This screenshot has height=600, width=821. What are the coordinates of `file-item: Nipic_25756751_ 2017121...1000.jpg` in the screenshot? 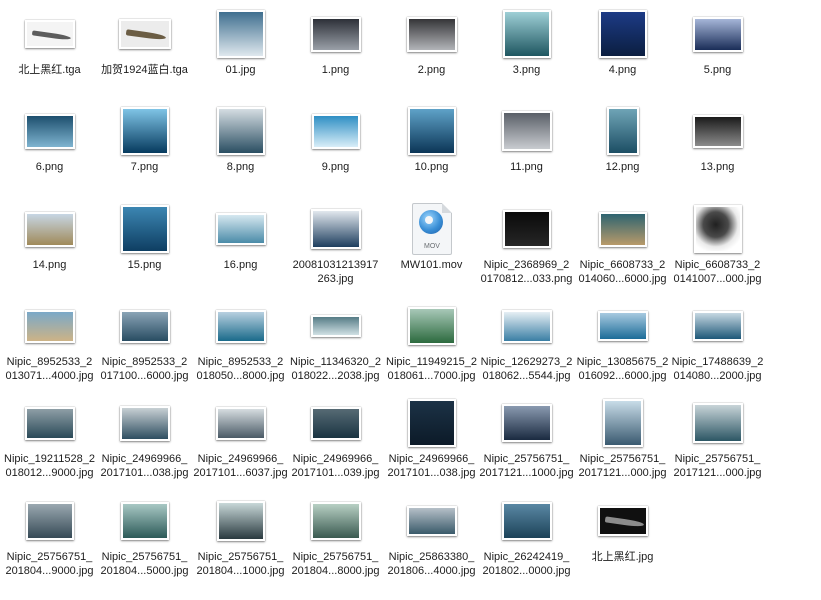 It's located at (526, 437).